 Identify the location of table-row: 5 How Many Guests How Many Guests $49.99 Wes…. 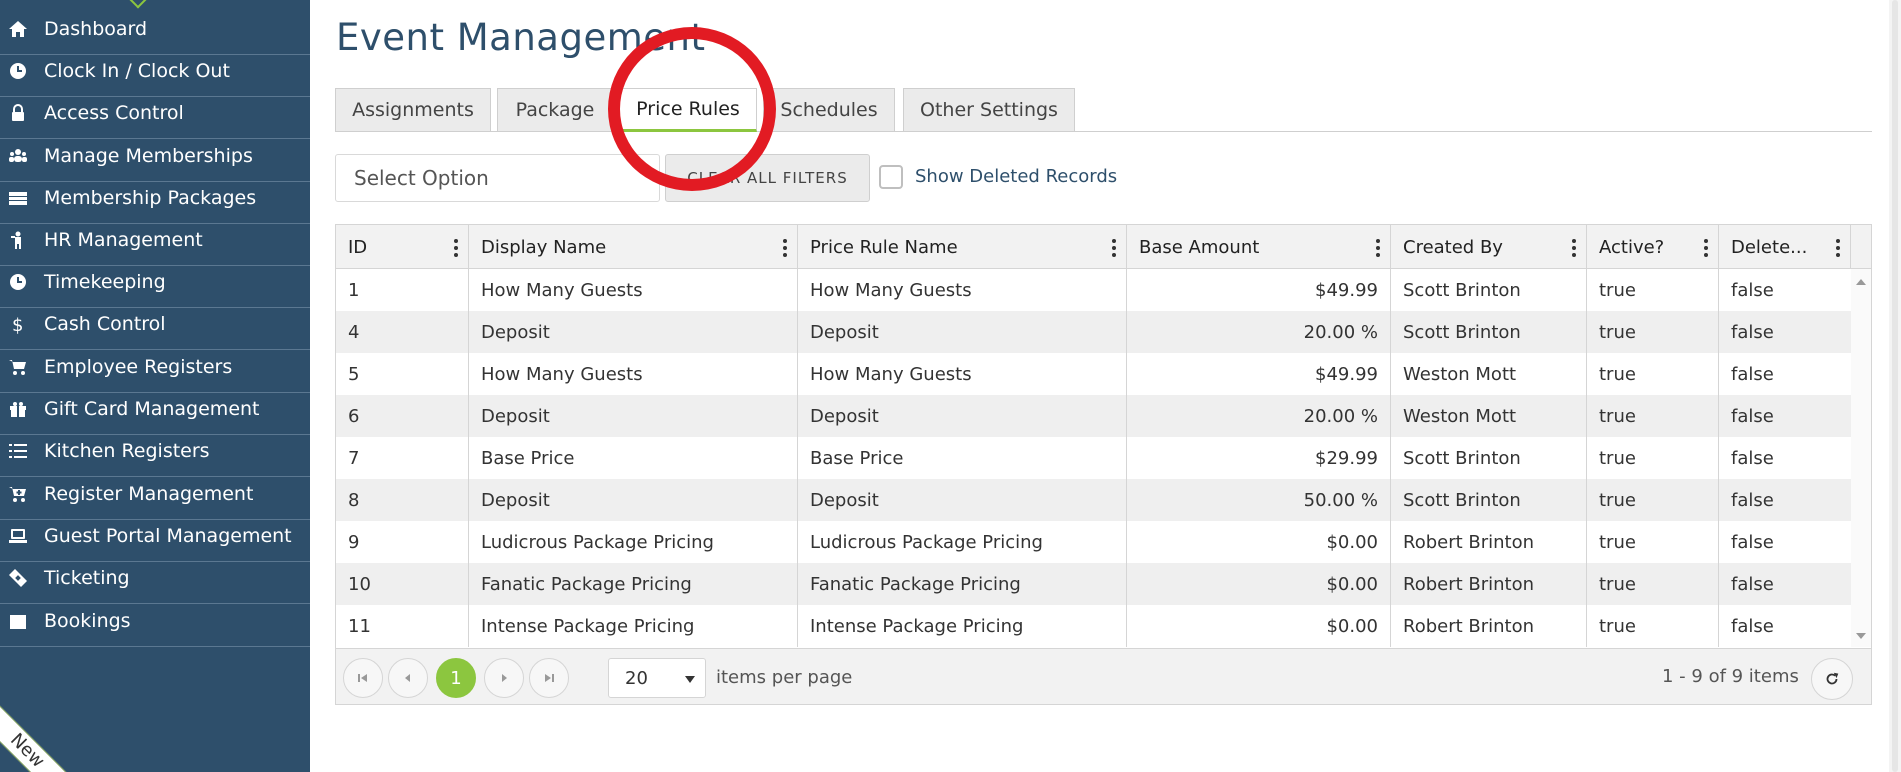
(1093, 374).